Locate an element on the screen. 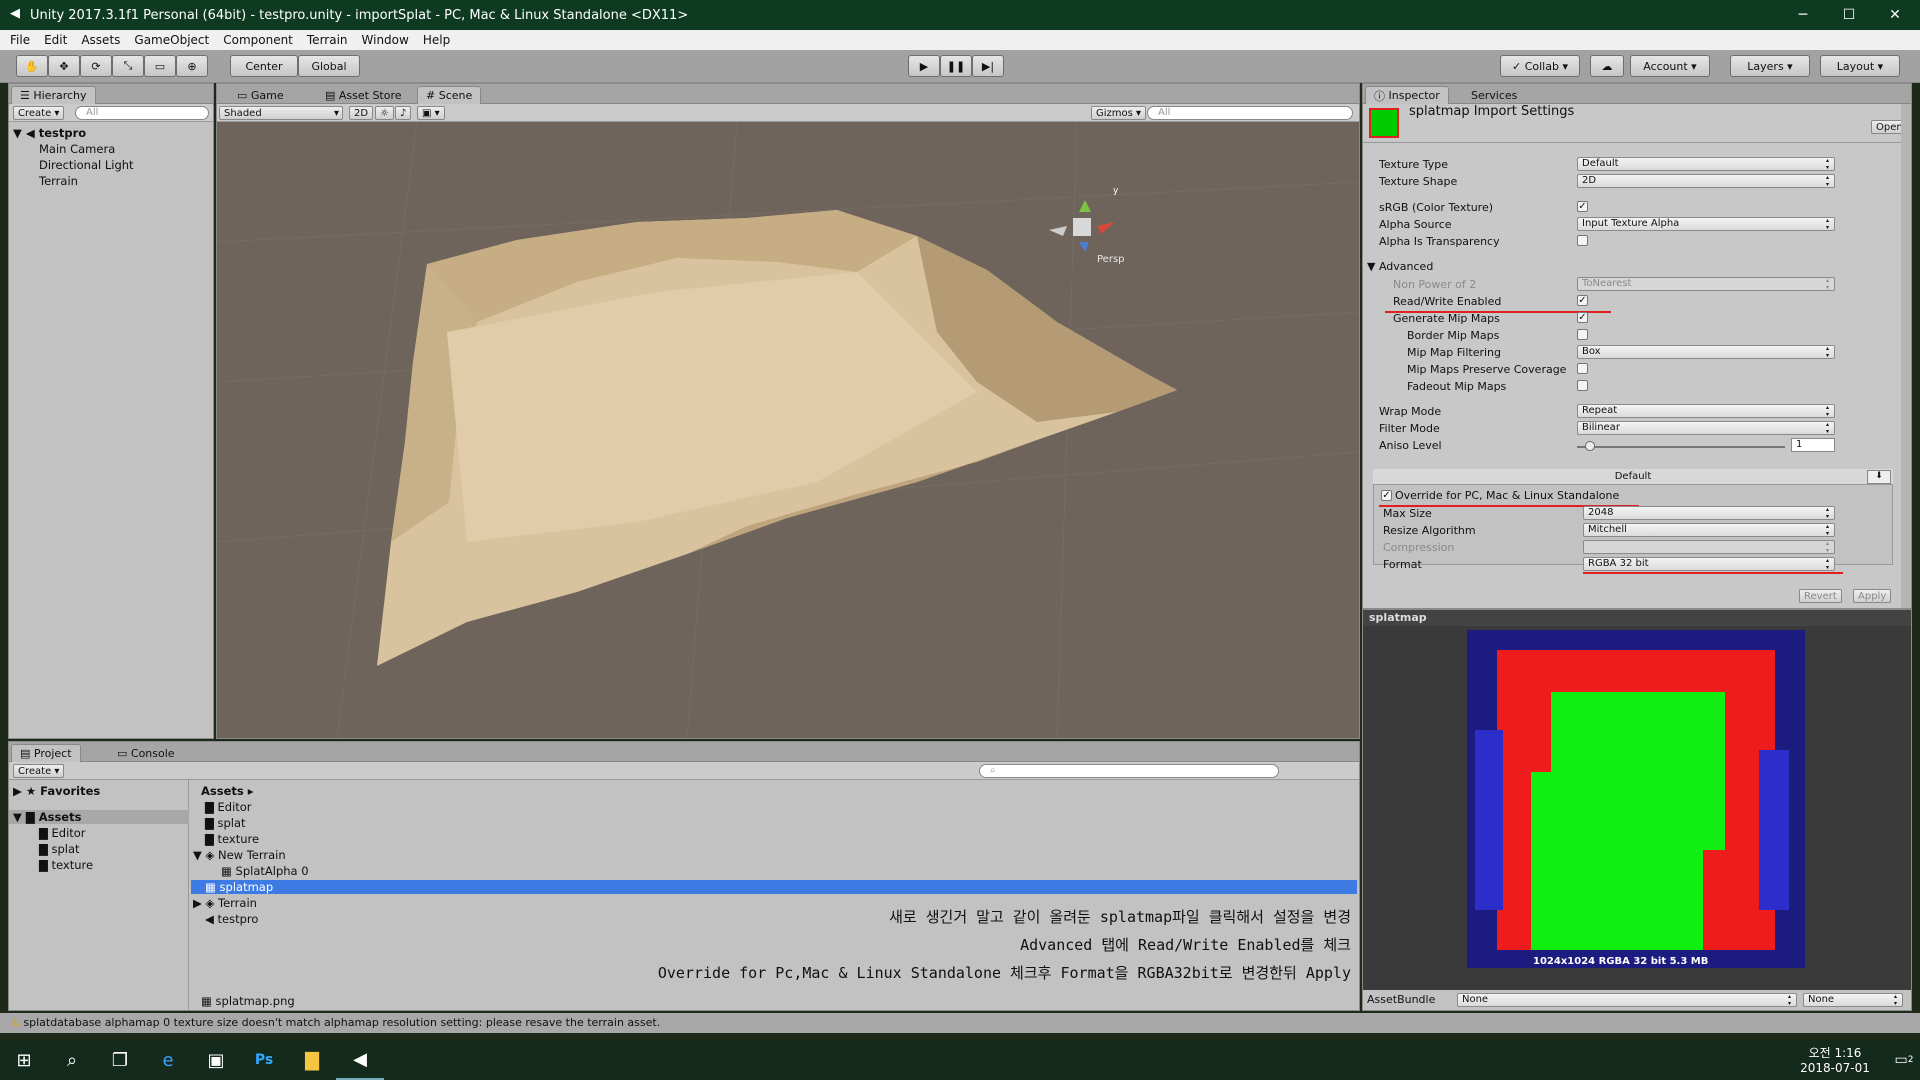 The height and width of the screenshot is (1080, 1920). list-item-splatmap: ▦ splatmap is located at coordinates (774, 887).